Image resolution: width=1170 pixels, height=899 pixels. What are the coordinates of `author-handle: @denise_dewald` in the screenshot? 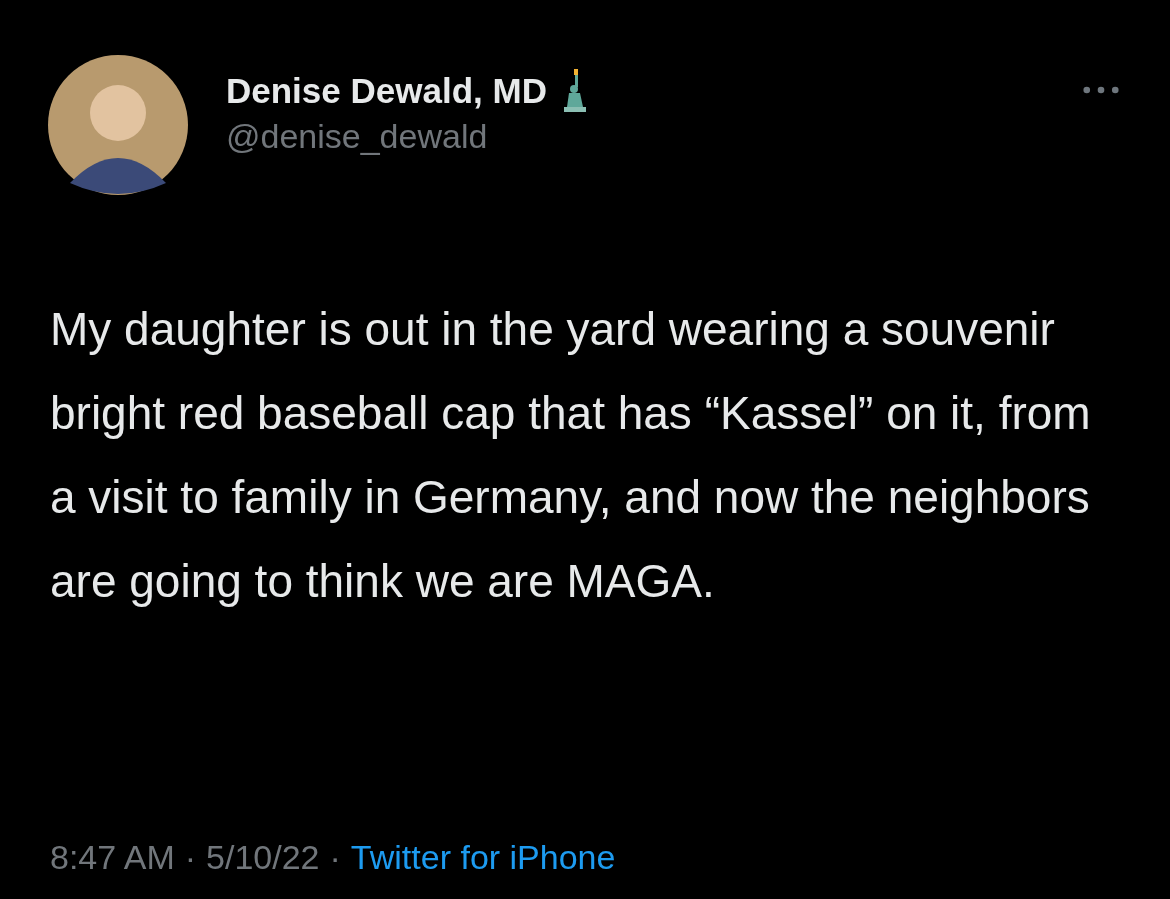 It's located at (408, 136).